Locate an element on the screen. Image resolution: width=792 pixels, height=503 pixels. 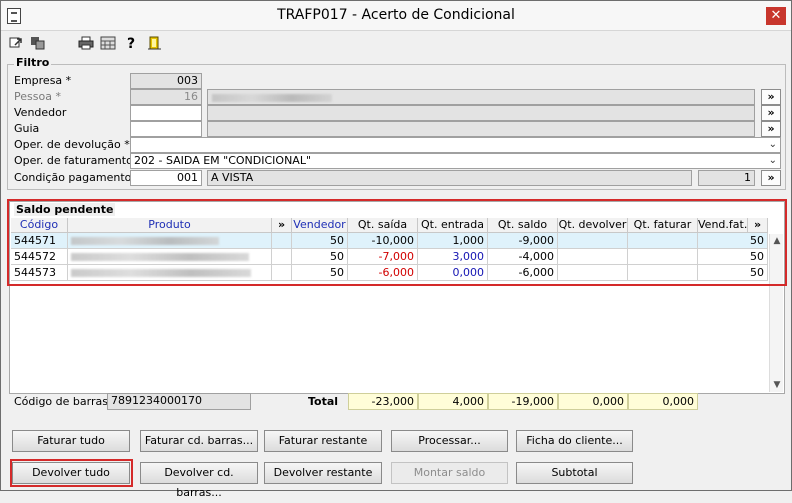
barcode-field: 7891234000170 is located at coordinates (179, 401).